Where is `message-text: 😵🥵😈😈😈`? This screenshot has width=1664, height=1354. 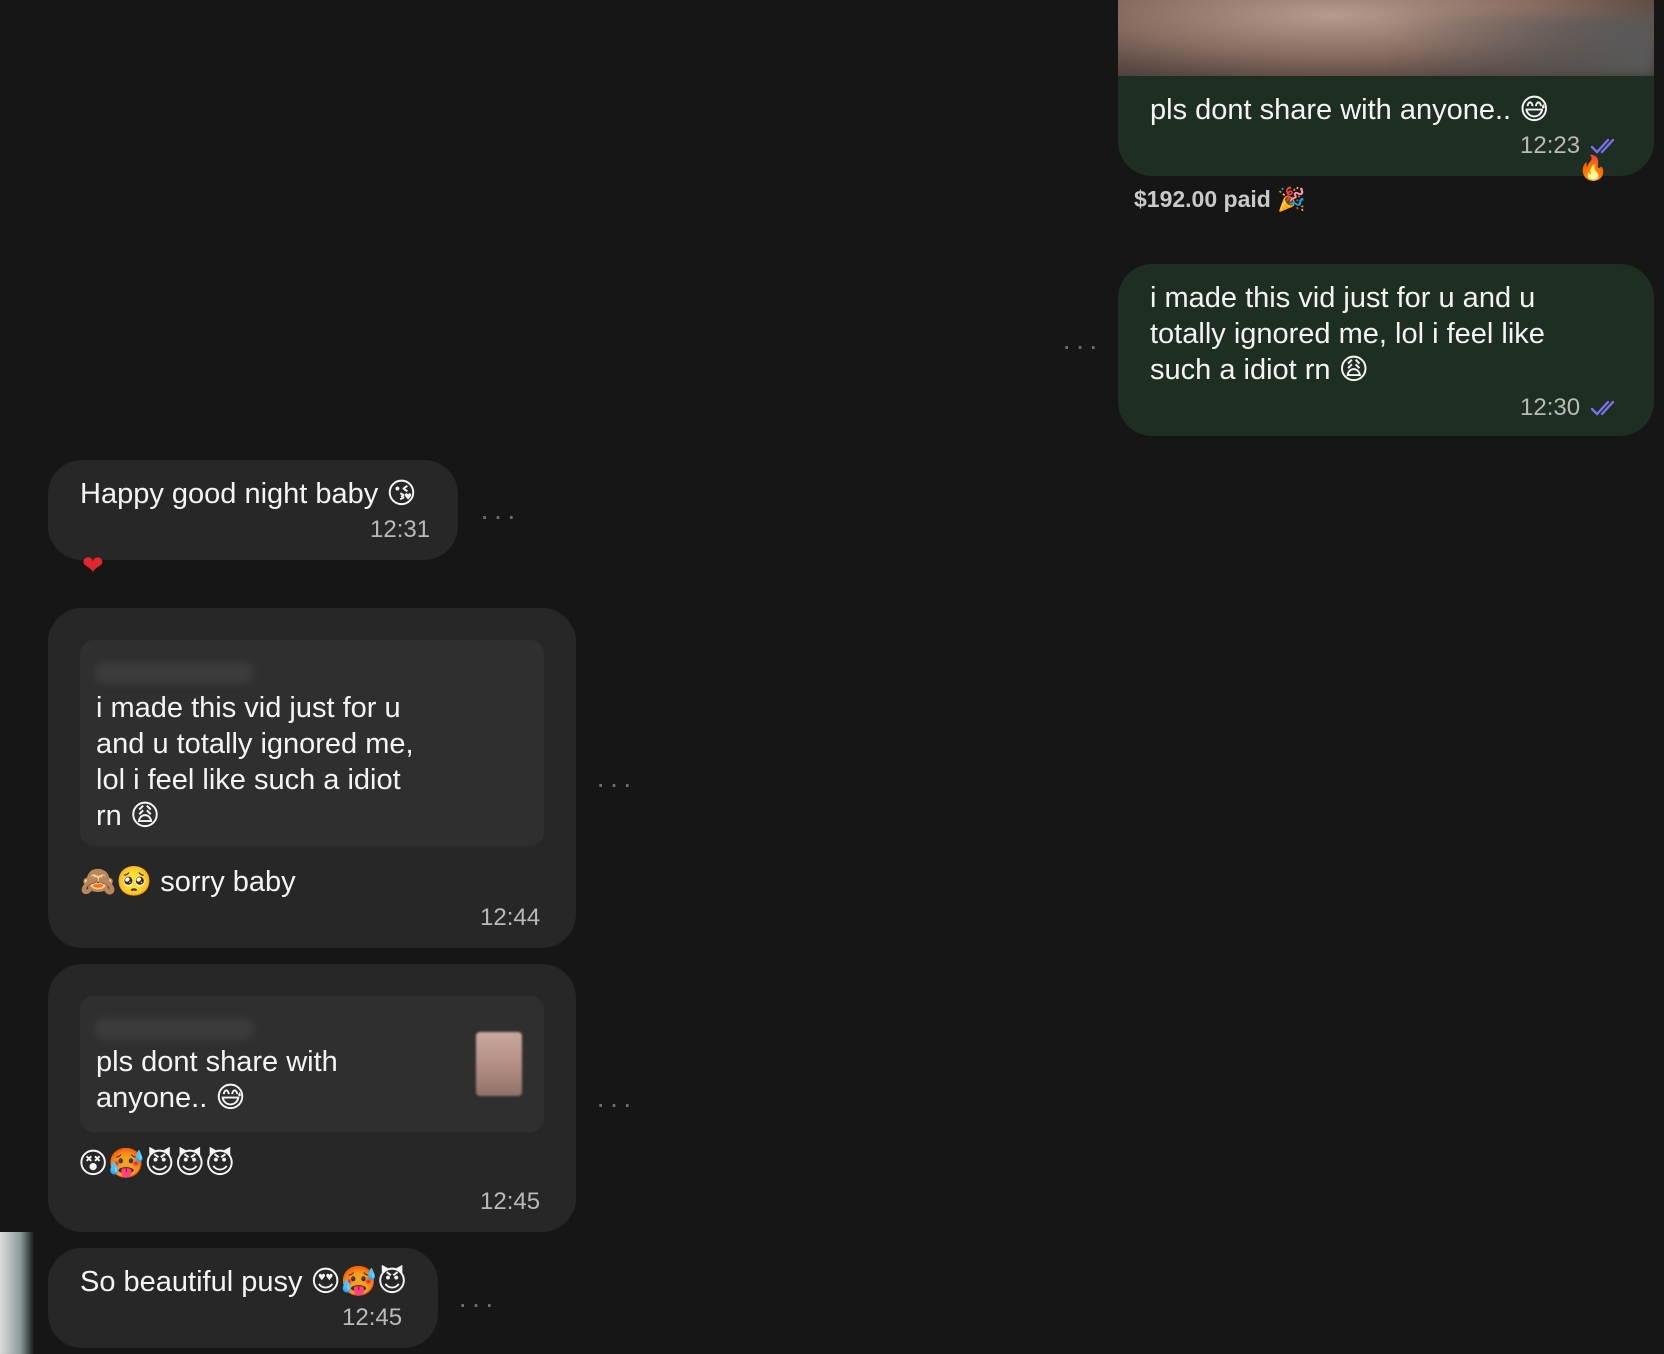 message-text: 😵🥵😈😈😈 is located at coordinates (157, 1164).